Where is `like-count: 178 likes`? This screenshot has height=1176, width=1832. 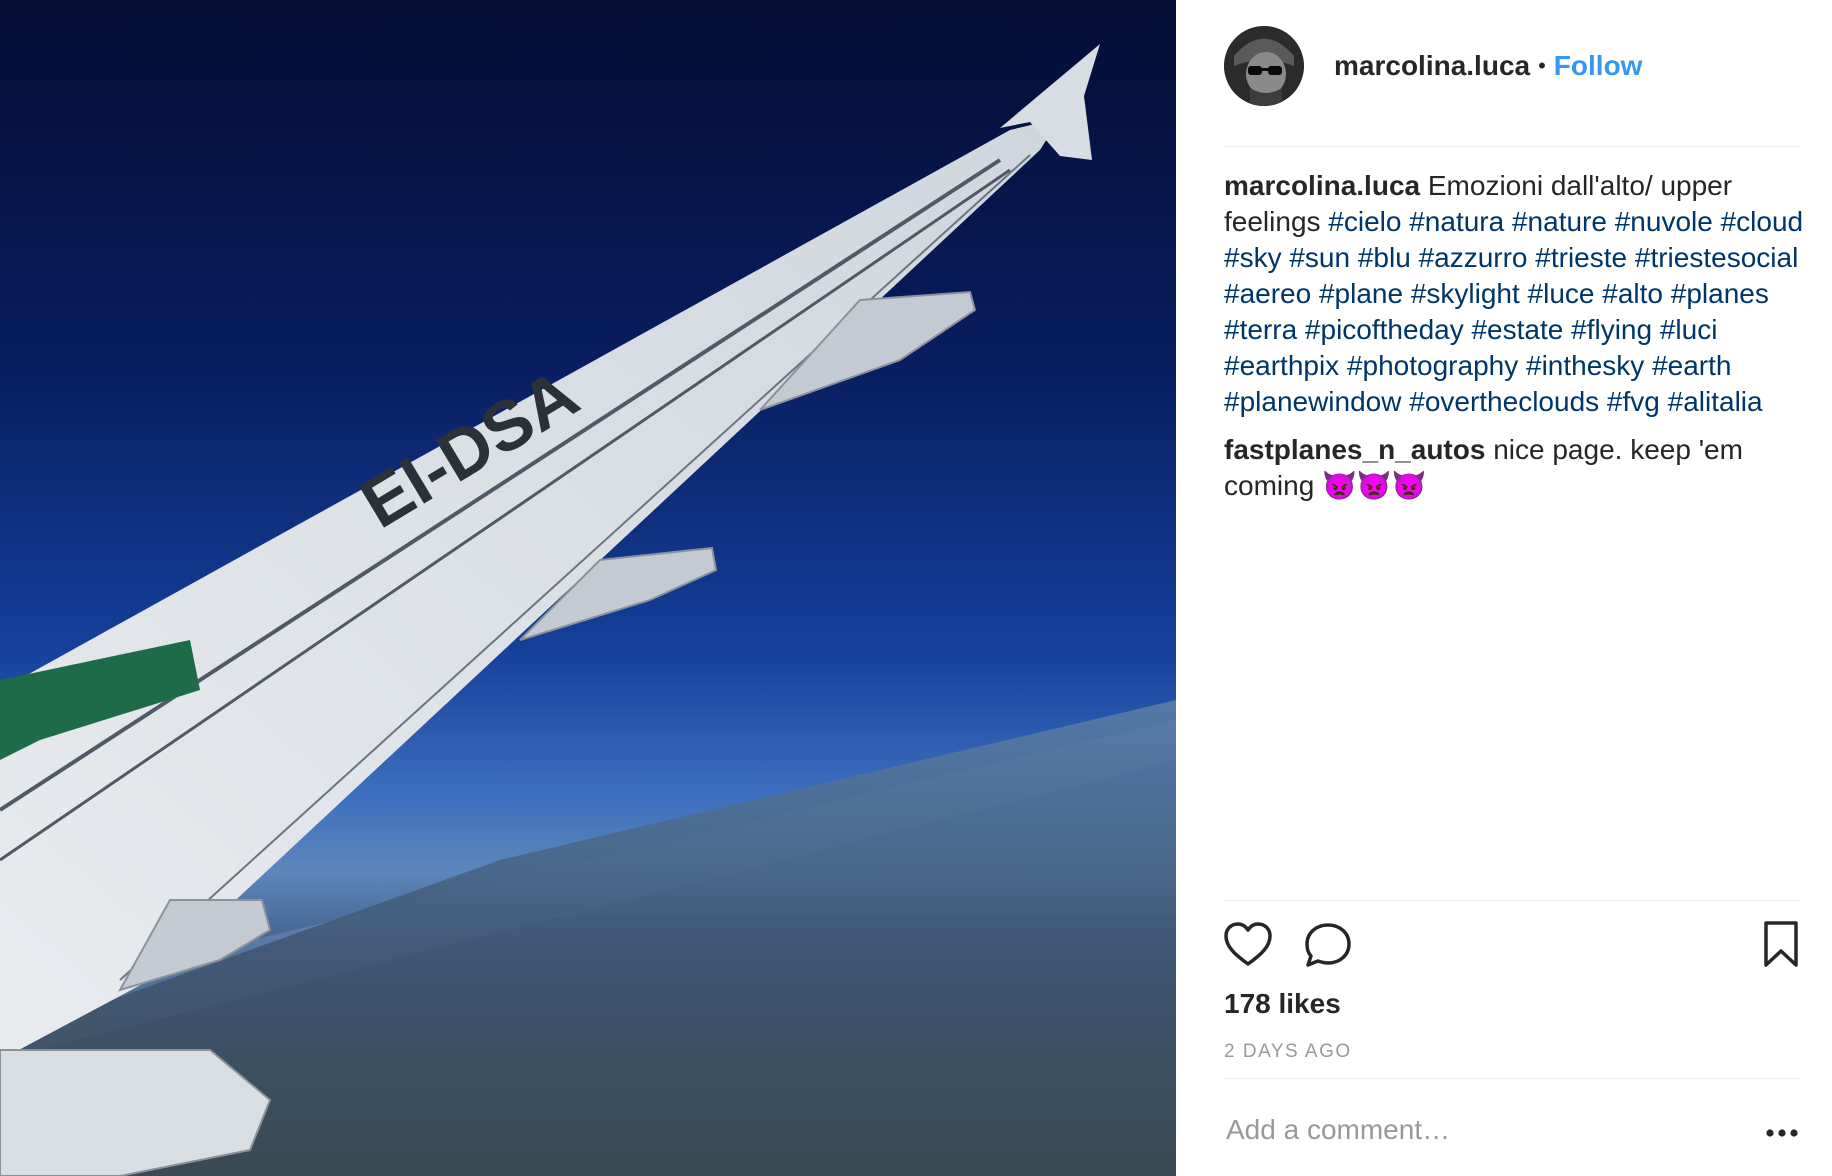
like-count: 178 likes is located at coordinates (1282, 1004).